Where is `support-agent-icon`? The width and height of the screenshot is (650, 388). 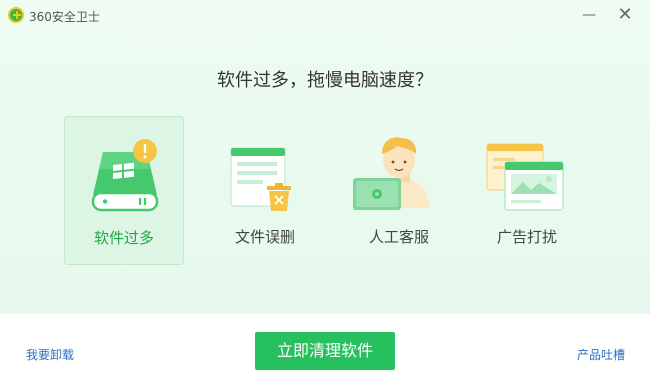
support-agent-icon is located at coordinates (391, 173).